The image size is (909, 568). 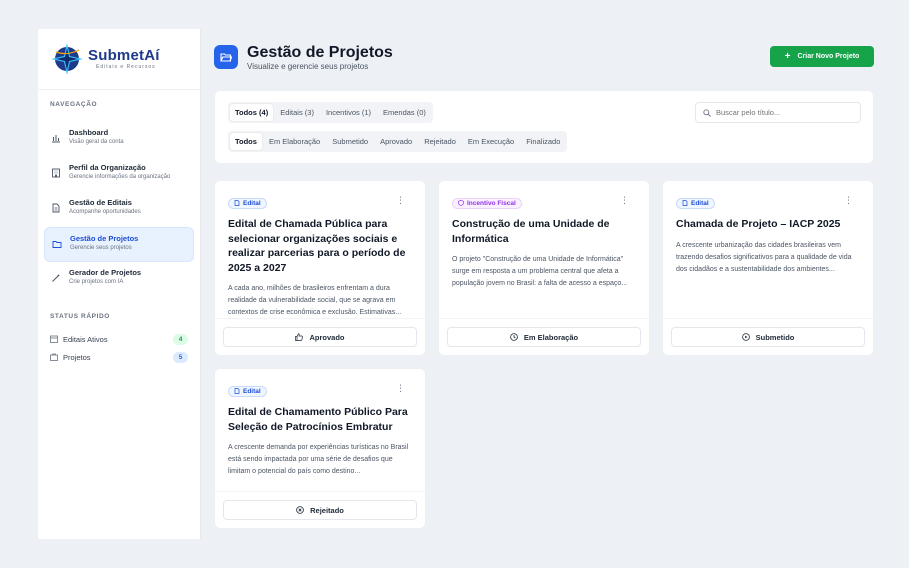 I want to click on quick-status-list: Editais Ativos 4 Projetos 5, so click(x=119, y=348).